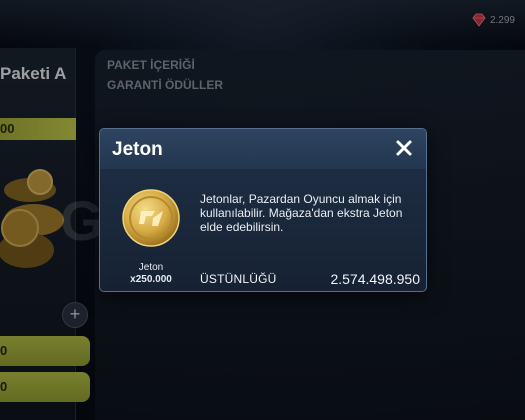 The height and width of the screenshot is (420, 525). I want to click on stat-value: 2.574.498.950, so click(375, 279).